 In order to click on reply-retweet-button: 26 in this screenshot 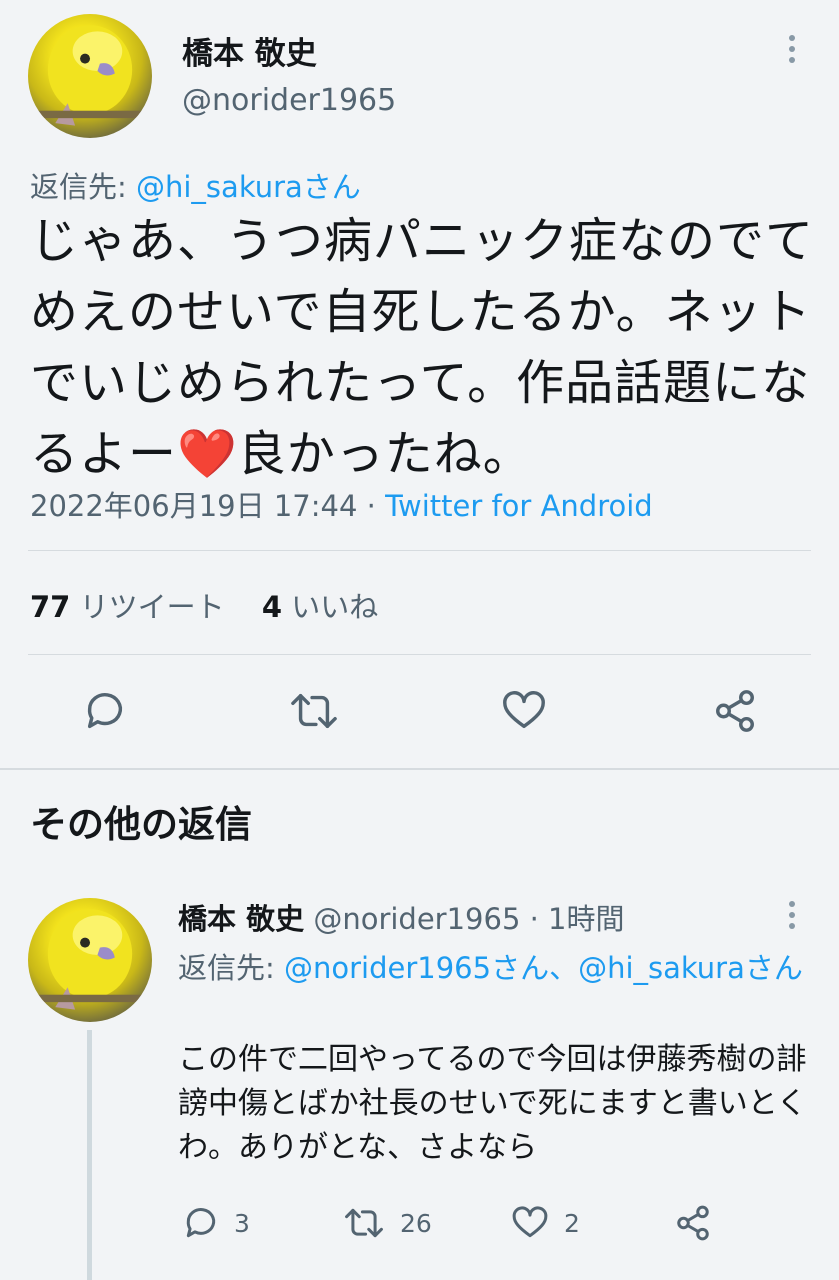, I will do `click(387, 1223)`.